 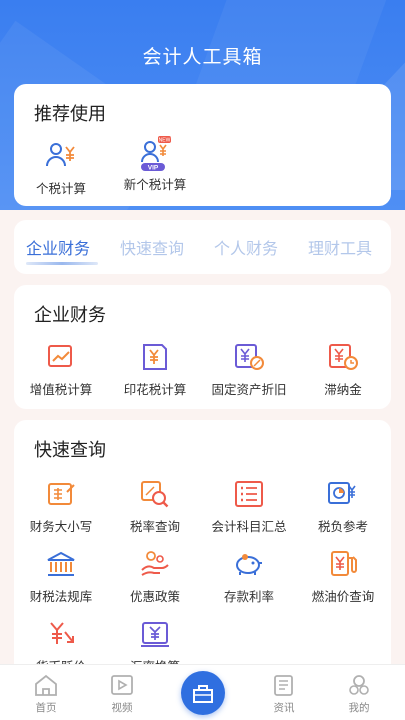 I want to click on preferential-policy-button: 优惠政策, so click(x=155, y=576).